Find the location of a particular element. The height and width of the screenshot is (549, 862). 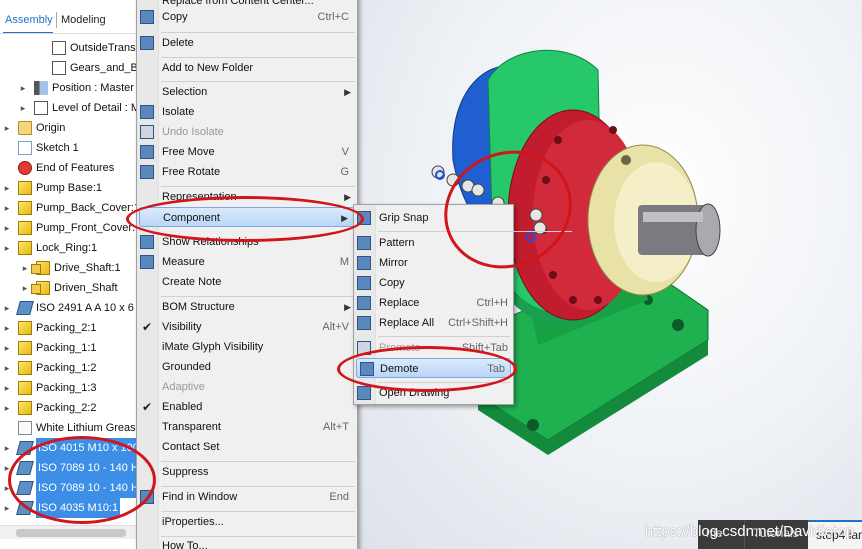

browser-node: ▸ Packing_1:1 is located at coordinates (68, 348).